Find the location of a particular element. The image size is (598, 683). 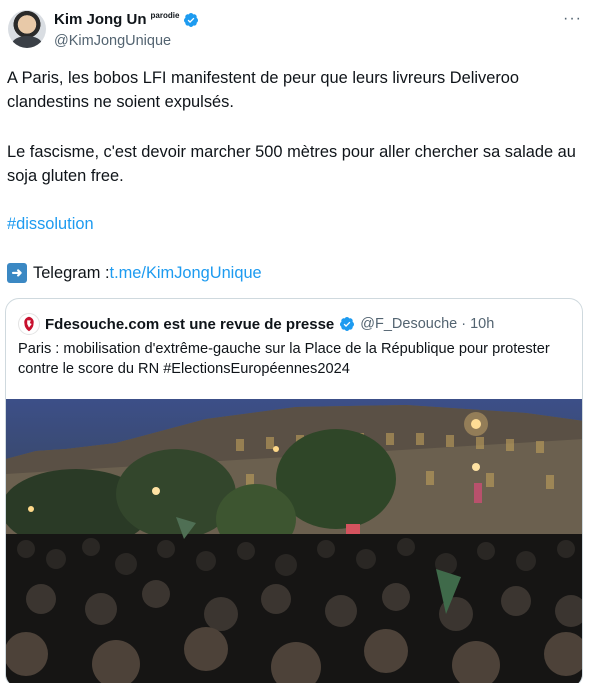

hashtag-link: #dissolution is located at coordinates (299, 224).